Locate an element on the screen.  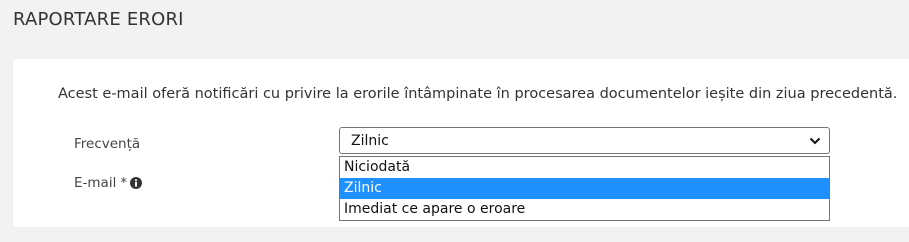
frequency-option-imediat: Imediat ce apare o eroare is located at coordinates (584, 209).